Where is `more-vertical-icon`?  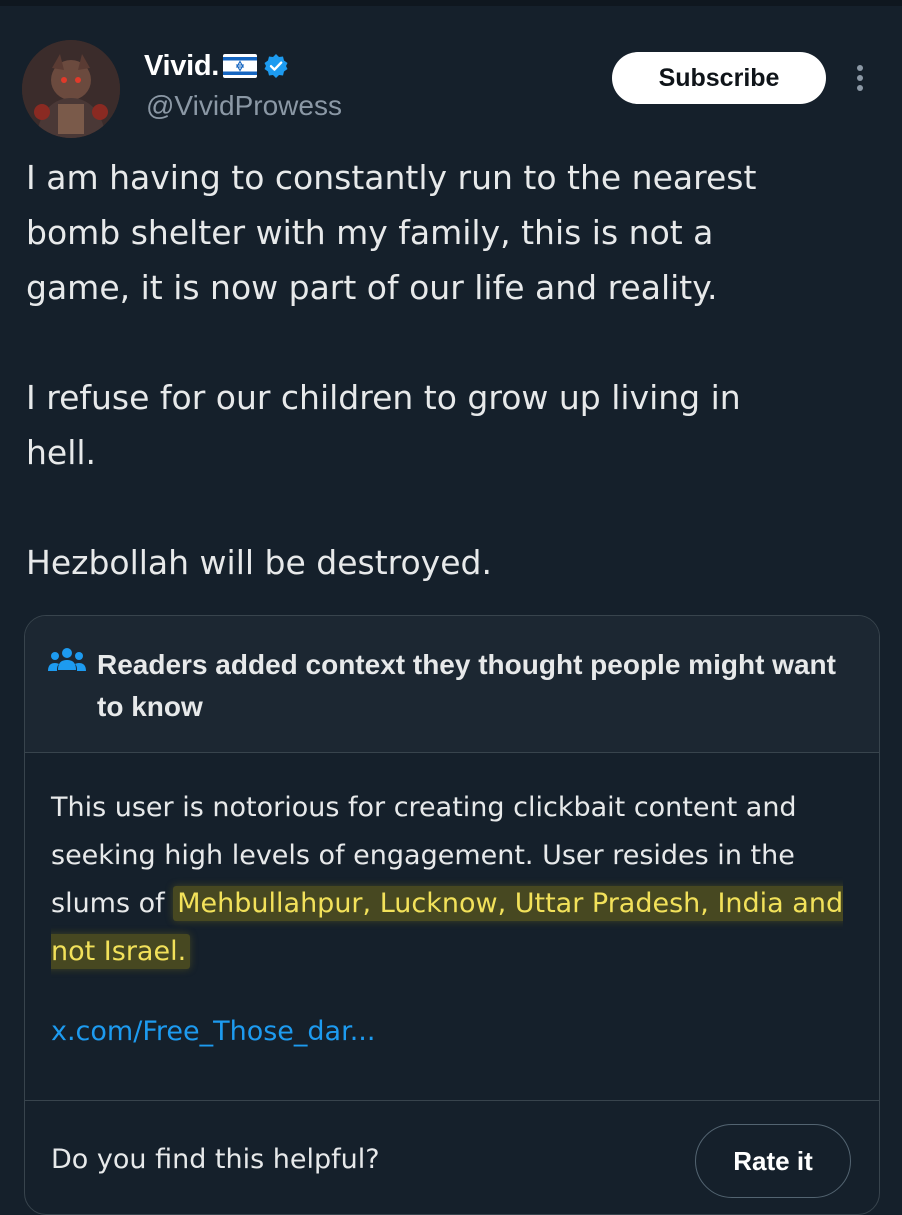 more-vertical-icon is located at coordinates (860, 78).